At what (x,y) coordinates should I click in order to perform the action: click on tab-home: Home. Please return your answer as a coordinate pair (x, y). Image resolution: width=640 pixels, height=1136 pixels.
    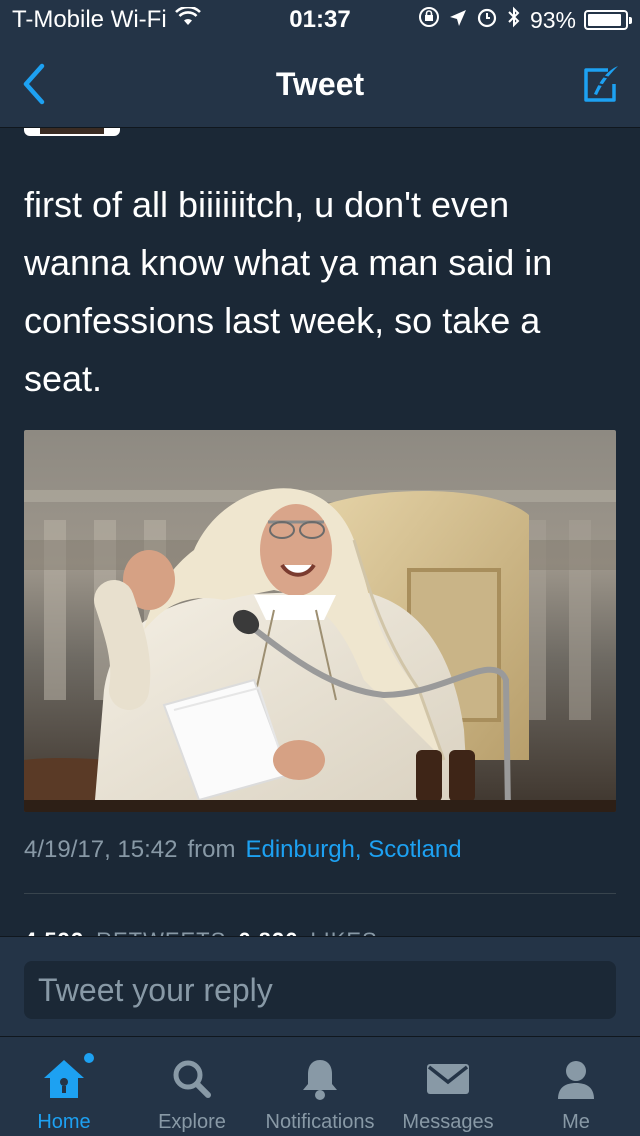
    Looking at the image, I should click on (64, 1086).